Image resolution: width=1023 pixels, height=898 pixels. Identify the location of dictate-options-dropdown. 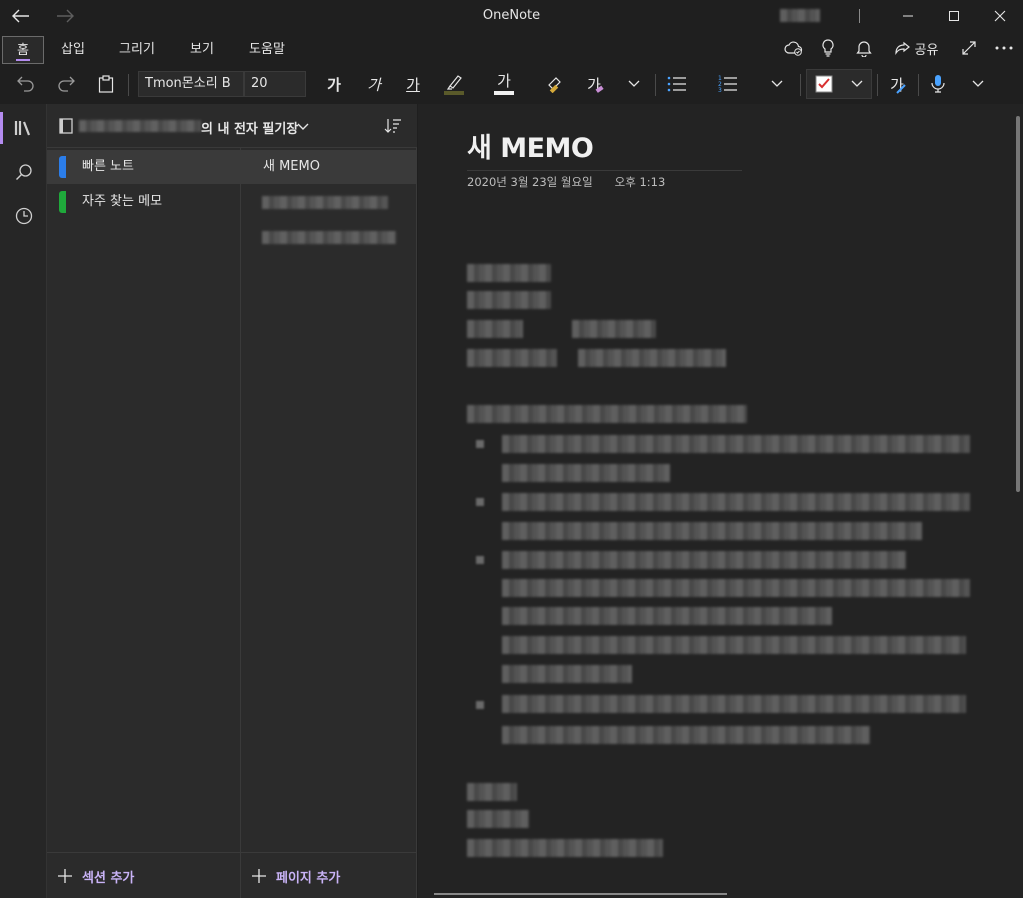
(978, 84).